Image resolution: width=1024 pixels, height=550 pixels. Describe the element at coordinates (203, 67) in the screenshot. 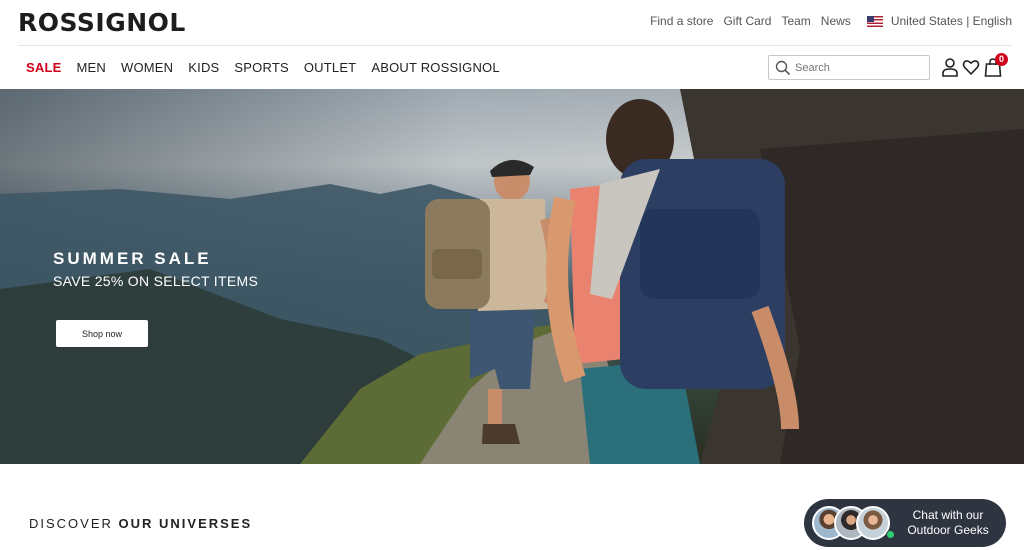

I see `nav-item-kids: KIDS` at that location.